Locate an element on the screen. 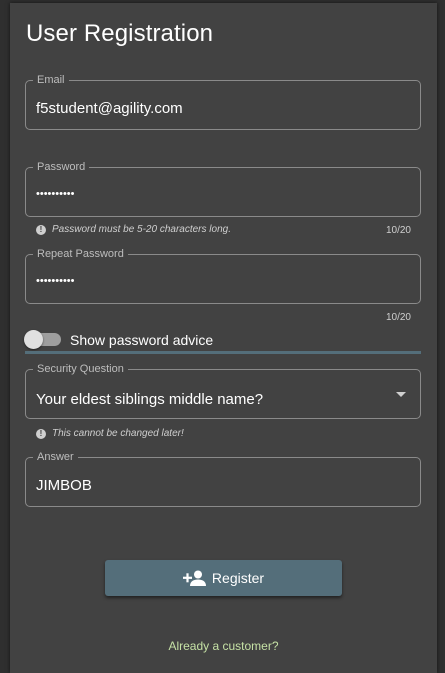  toggle-thumb is located at coordinates (33, 339).